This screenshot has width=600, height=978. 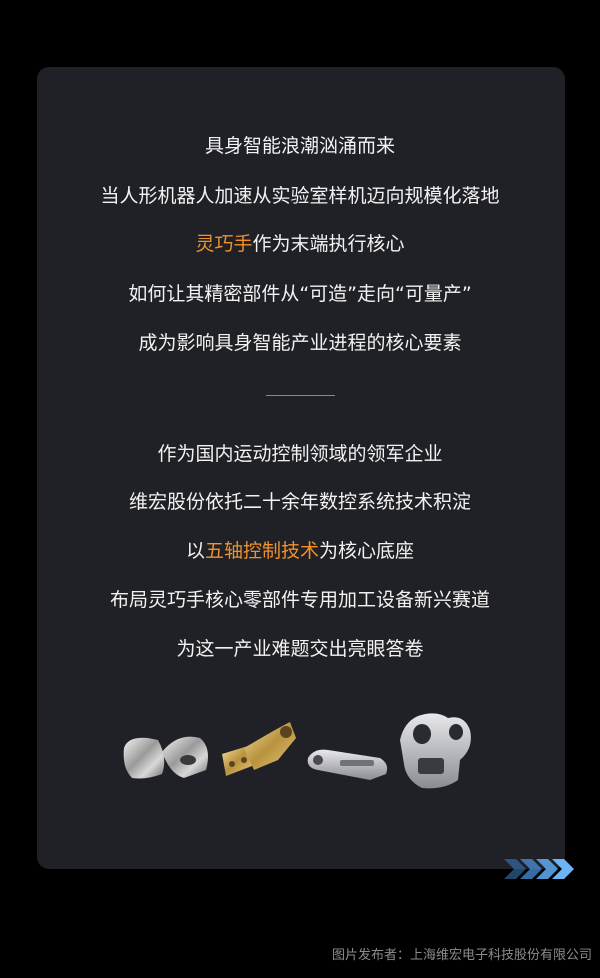 I want to click on highlight-five-axis: 五轴控制技术, so click(x=261, y=551).